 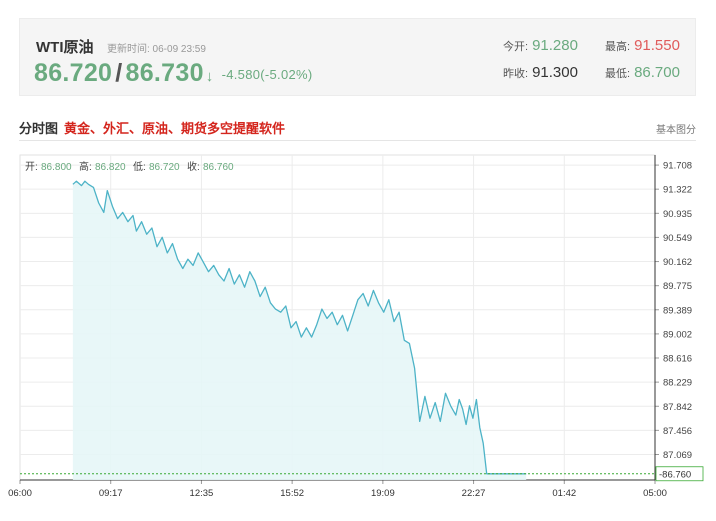 What do you see at coordinates (677, 455) in the screenshot?
I see `y-tick-label: 87.069` at bounding box center [677, 455].